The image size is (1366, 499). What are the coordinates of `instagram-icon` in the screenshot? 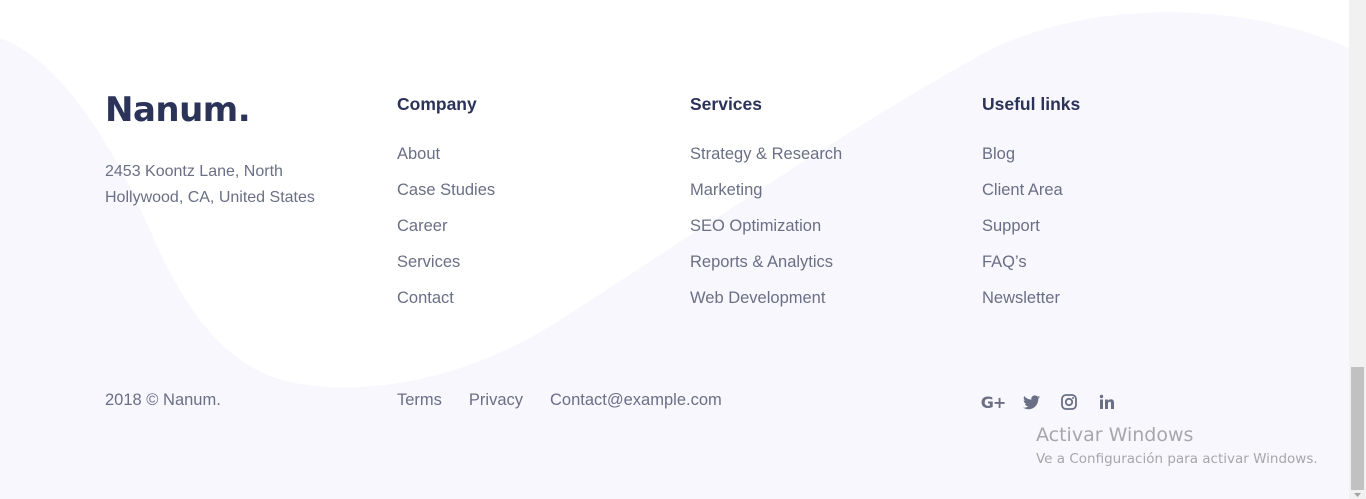 It's located at (1069, 402).